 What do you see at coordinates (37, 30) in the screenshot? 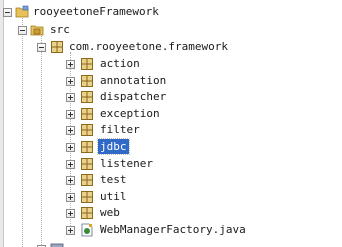
I see `source-folder-icon` at bounding box center [37, 30].